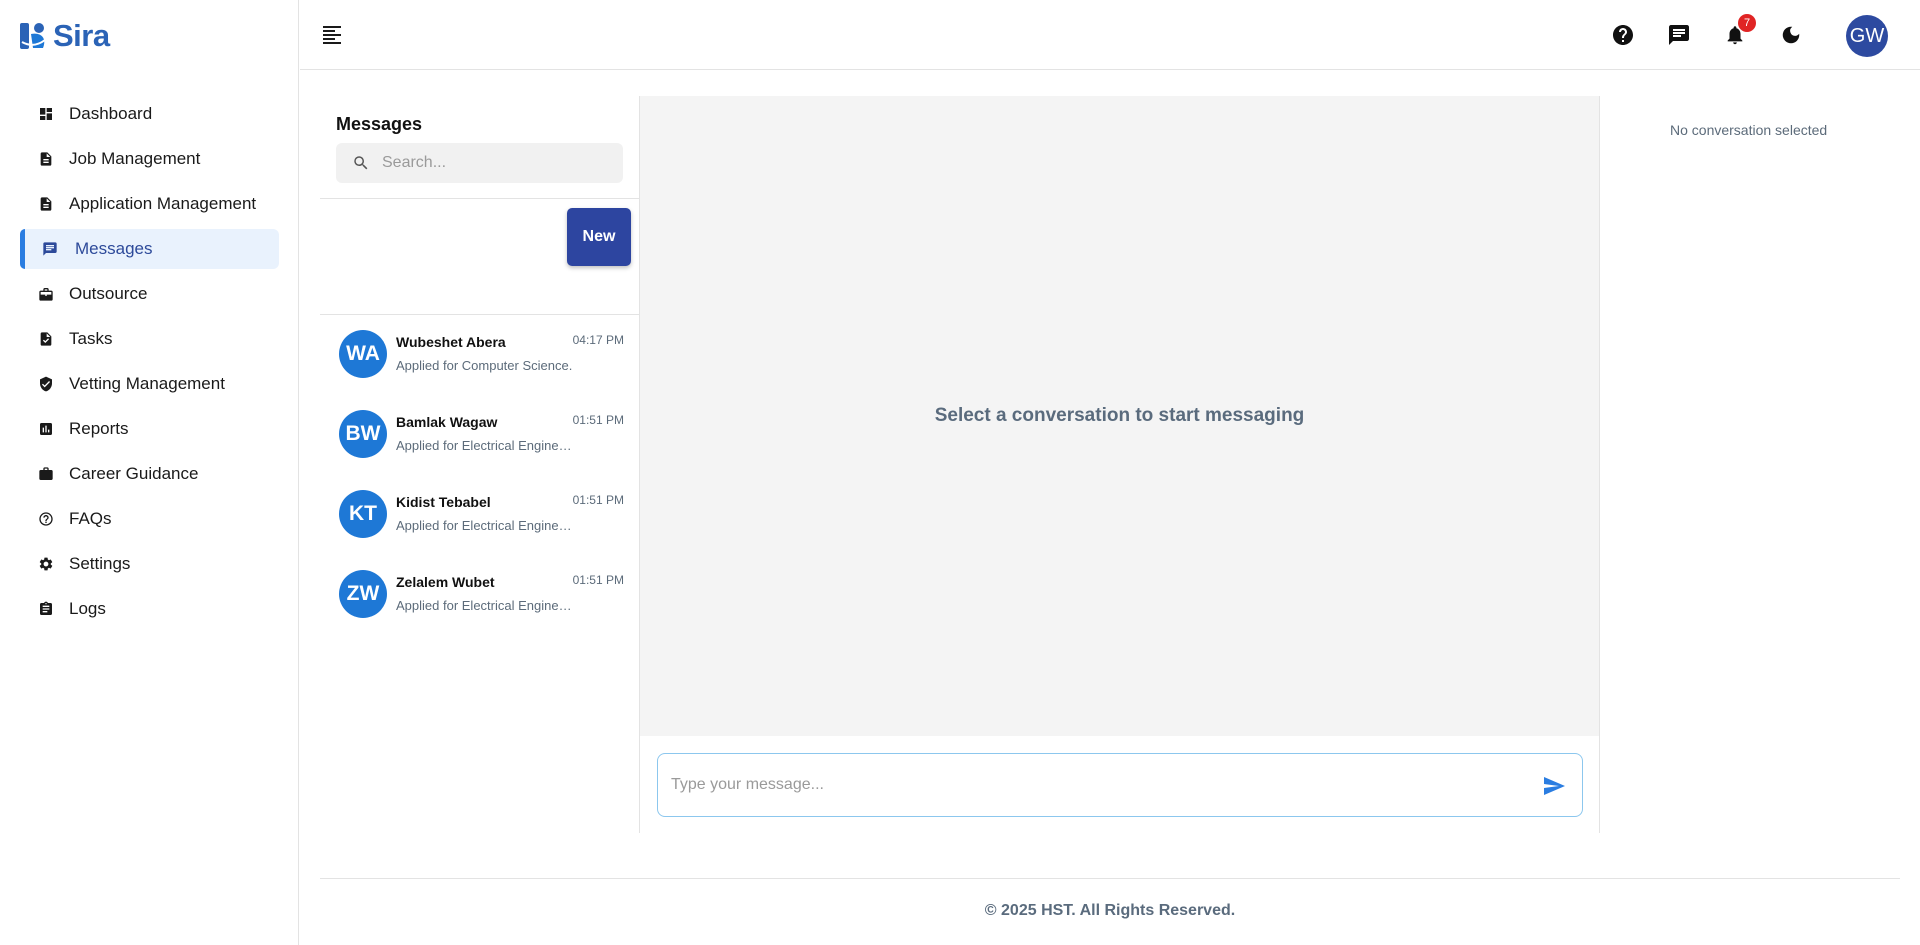 This screenshot has width=1920, height=945. I want to click on contact-name: Kidist Tebabel, so click(443, 502).